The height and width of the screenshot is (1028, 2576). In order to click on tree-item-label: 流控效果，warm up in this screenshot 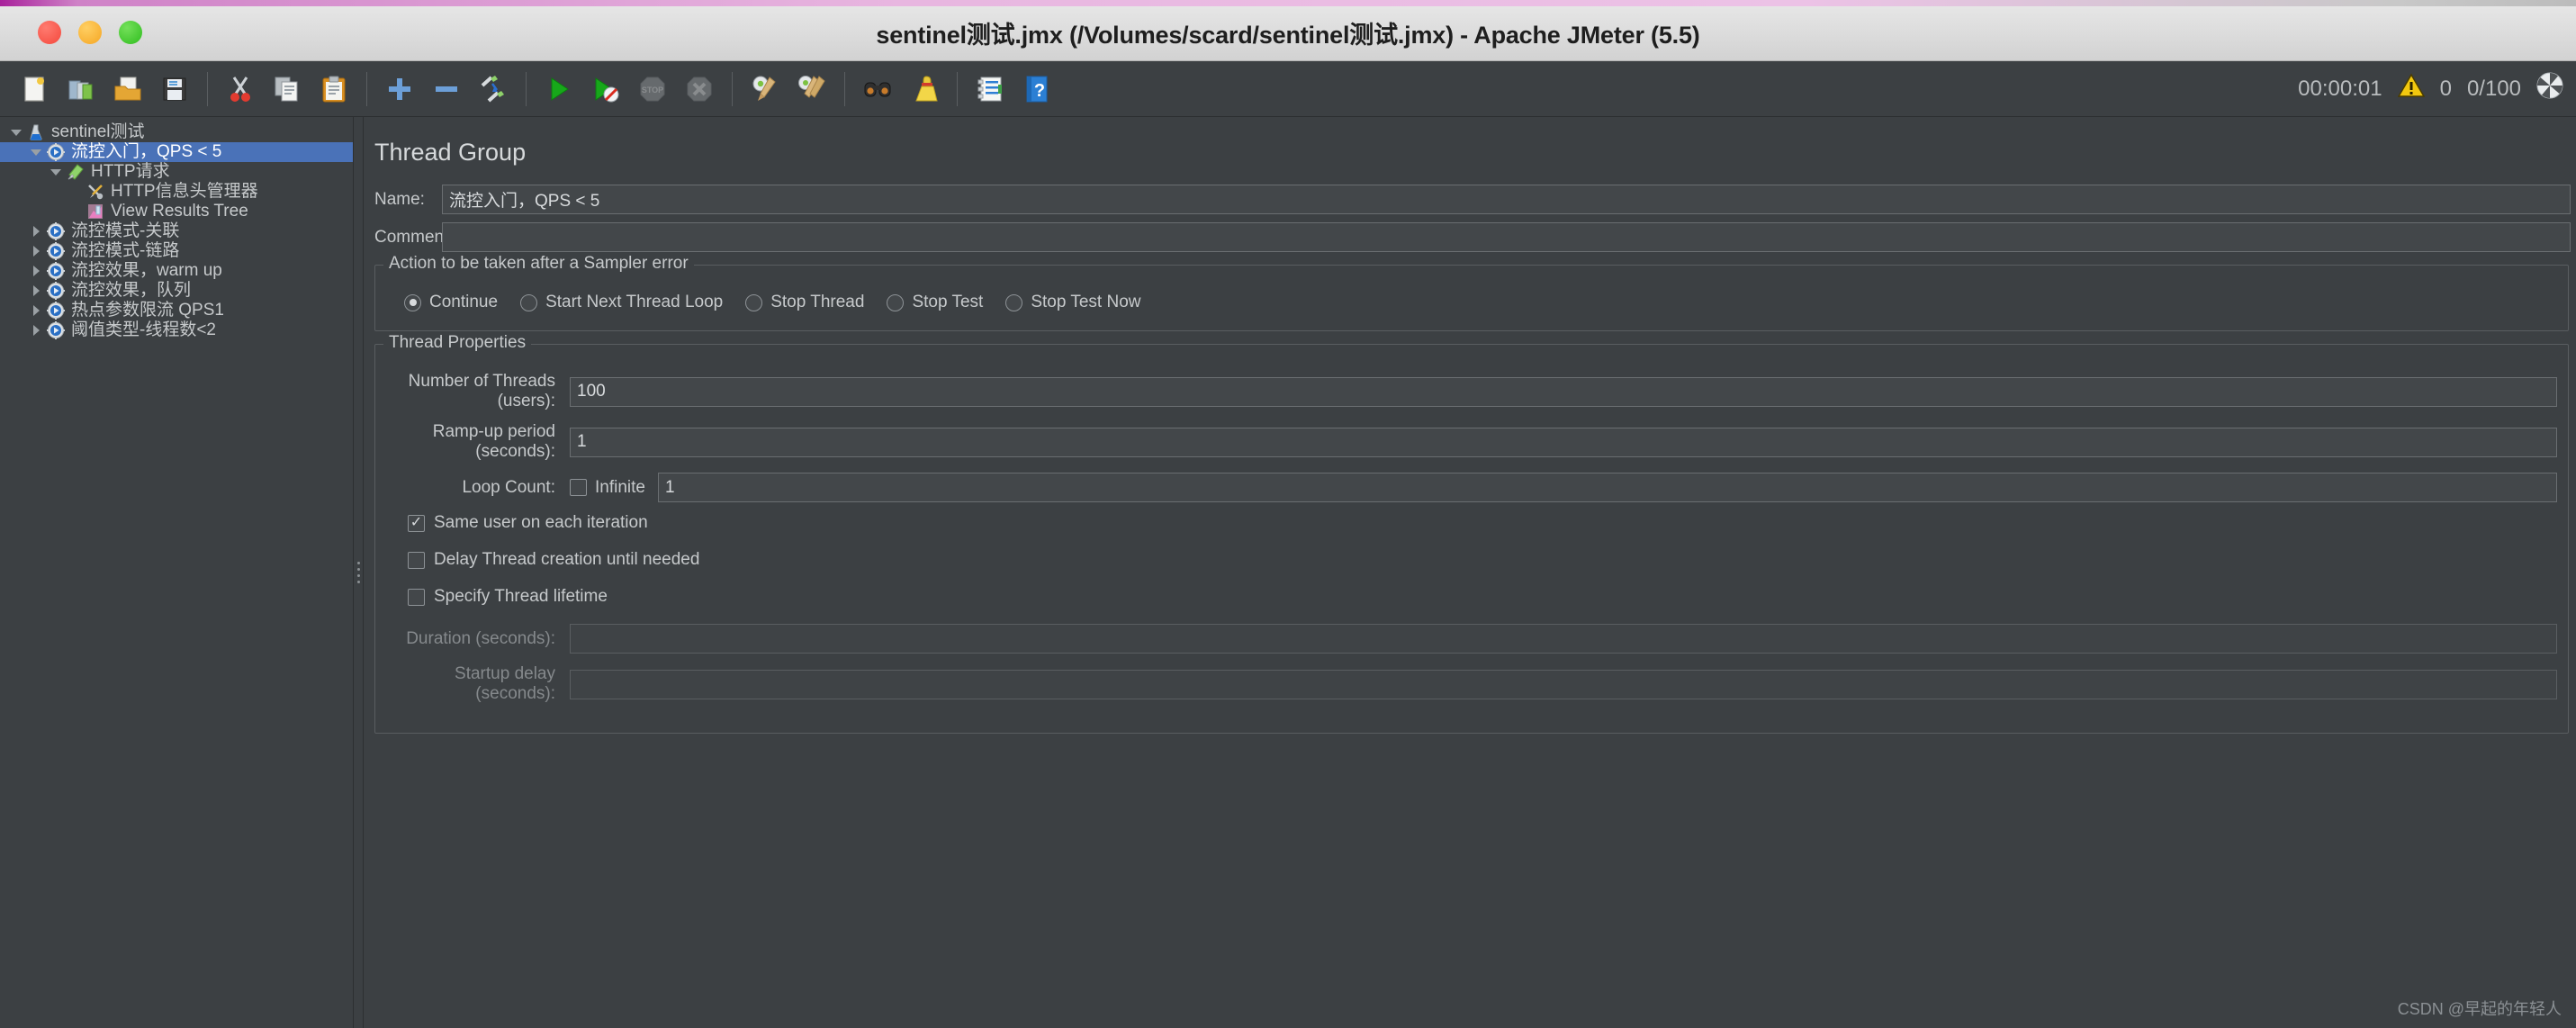, I will do `click(146, 270)`.